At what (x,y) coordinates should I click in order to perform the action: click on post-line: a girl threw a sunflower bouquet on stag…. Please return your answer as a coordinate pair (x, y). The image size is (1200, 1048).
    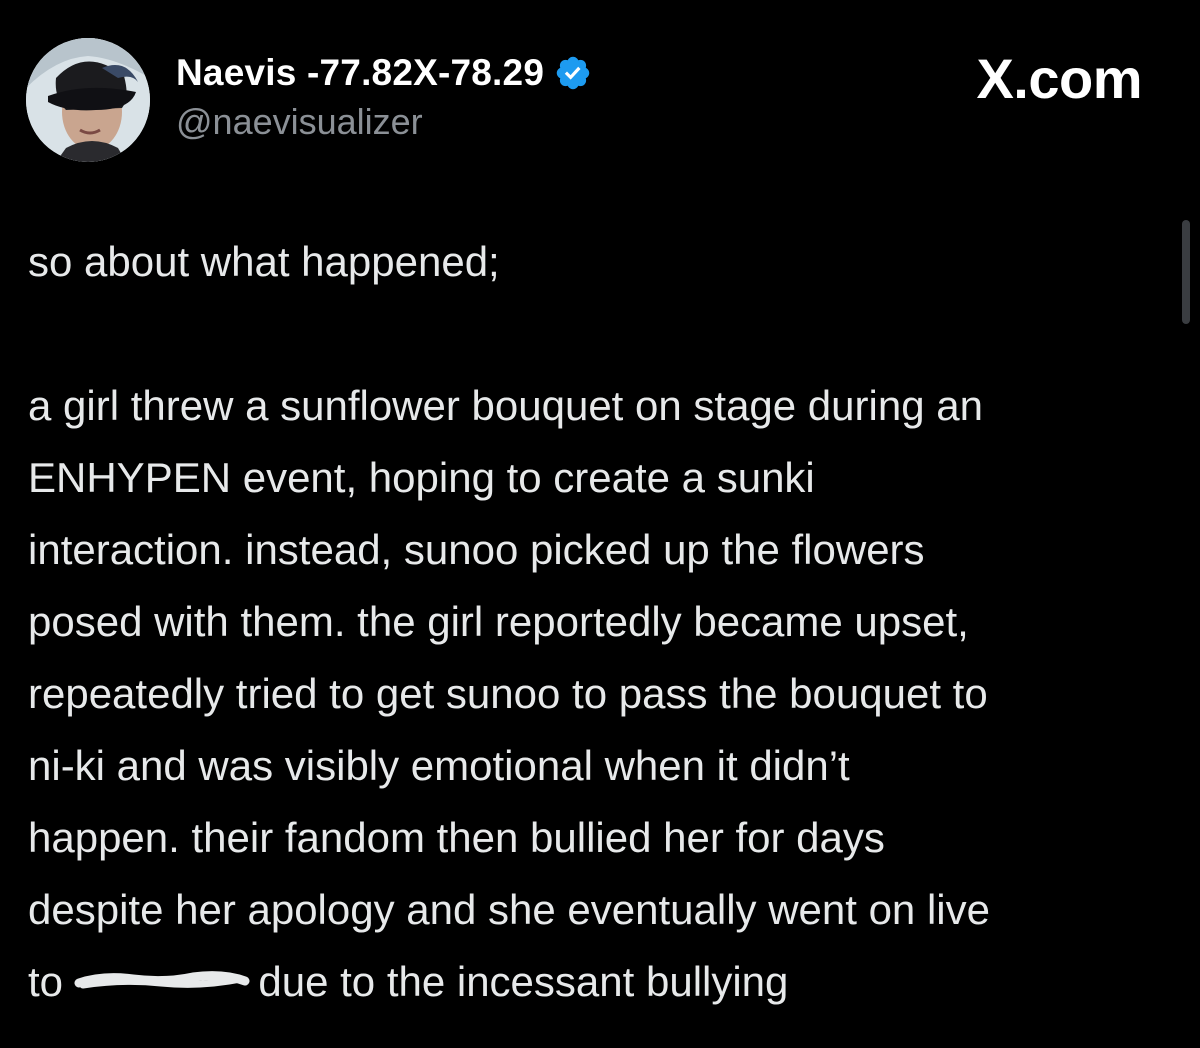
    Looking at the image, I should click on (505, 405).